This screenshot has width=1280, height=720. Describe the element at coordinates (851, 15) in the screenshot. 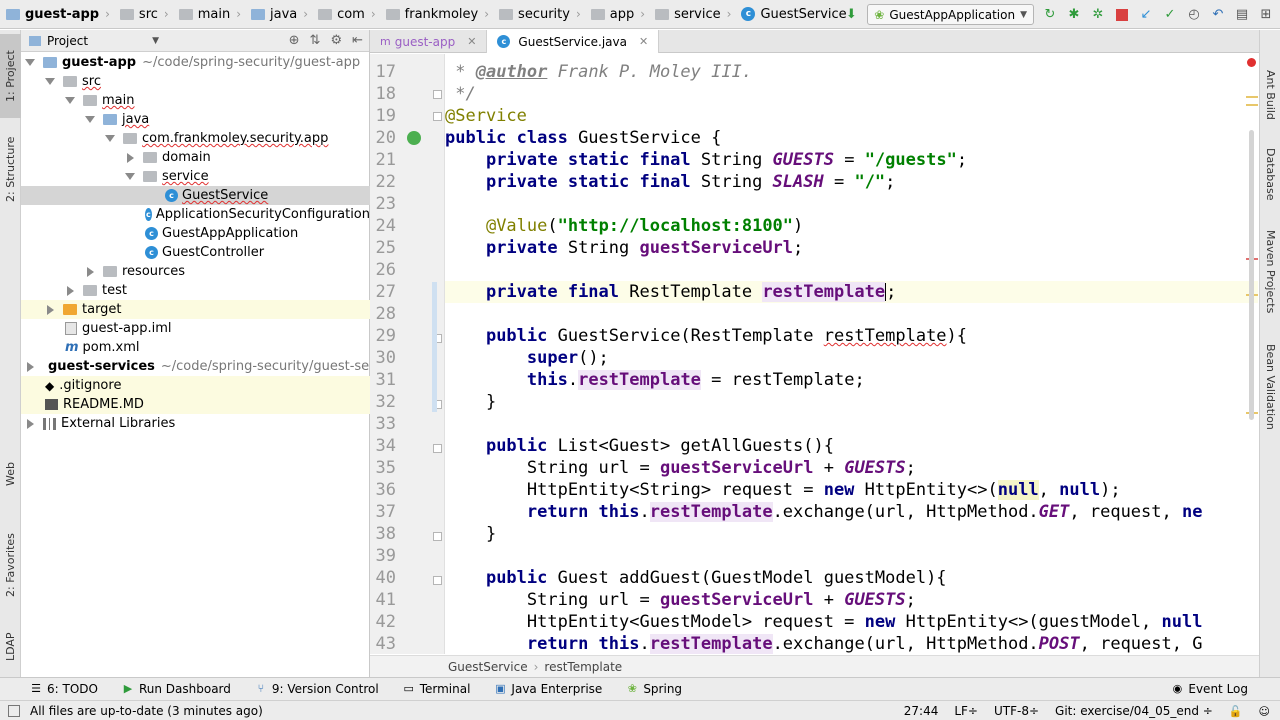

I see `build-icon: ⬇` at that location.